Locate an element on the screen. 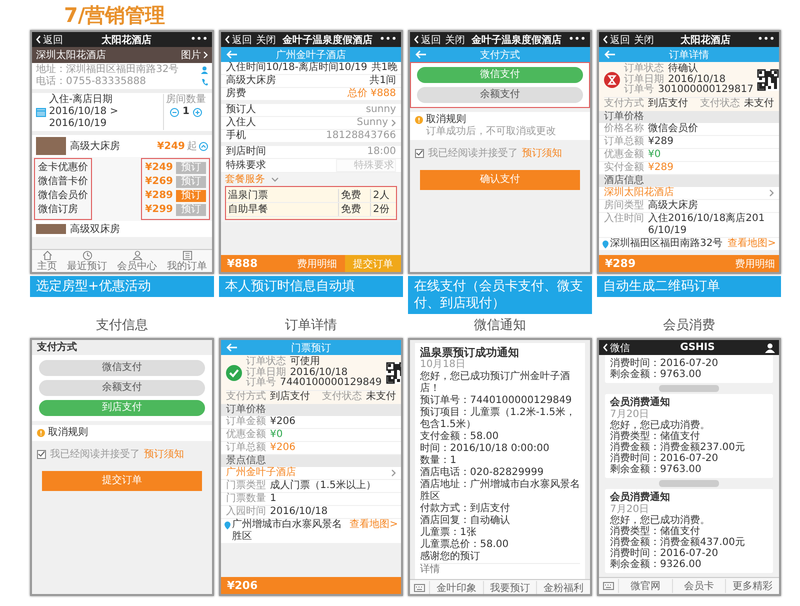  field-value: 共1间 is located at coordinates (383, 81).